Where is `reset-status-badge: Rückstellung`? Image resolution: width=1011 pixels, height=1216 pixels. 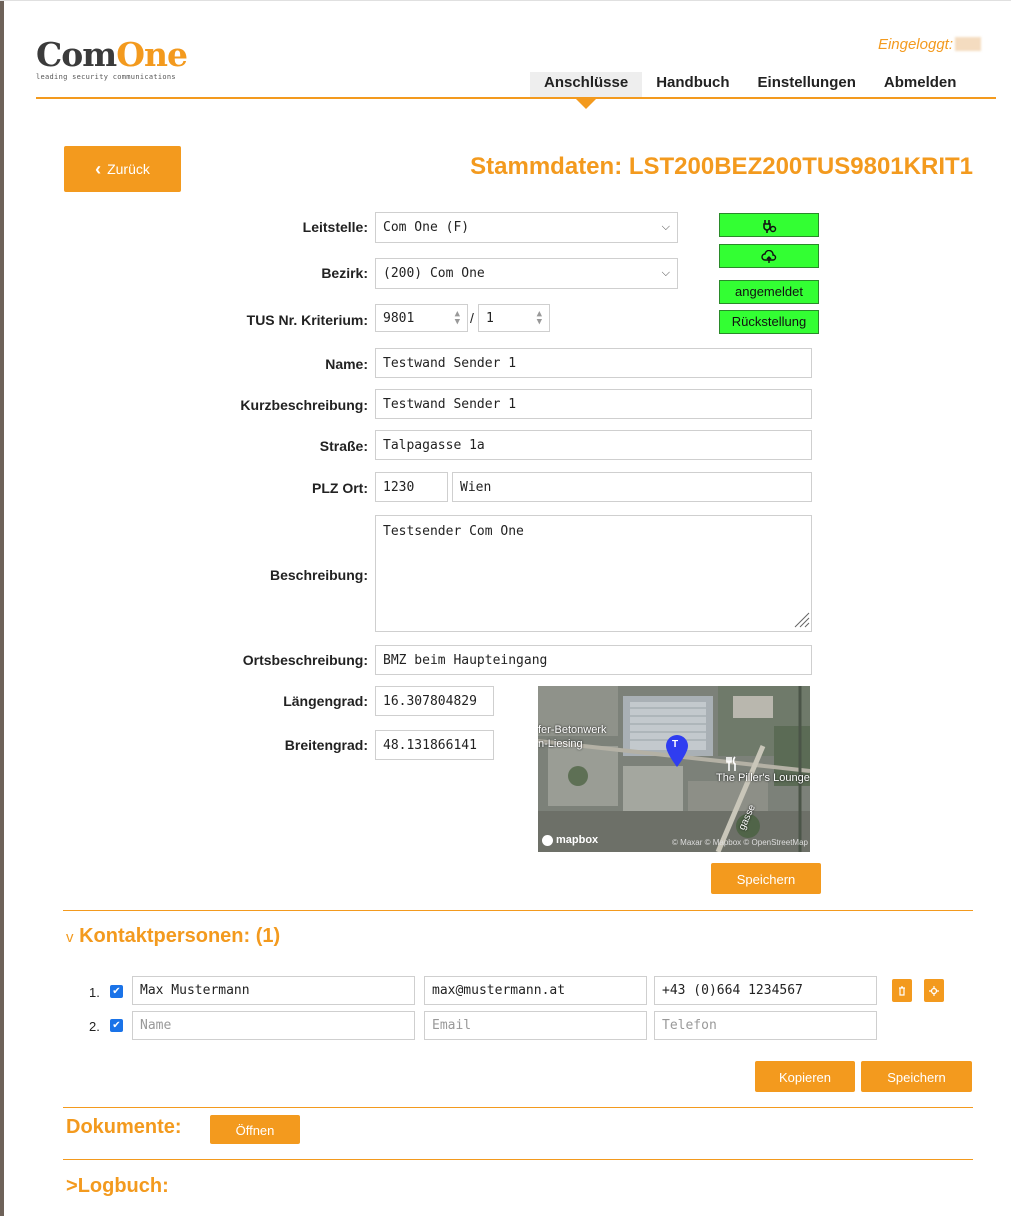 reset-status-badge: Rückstellung is located at coordinates (769, 322).